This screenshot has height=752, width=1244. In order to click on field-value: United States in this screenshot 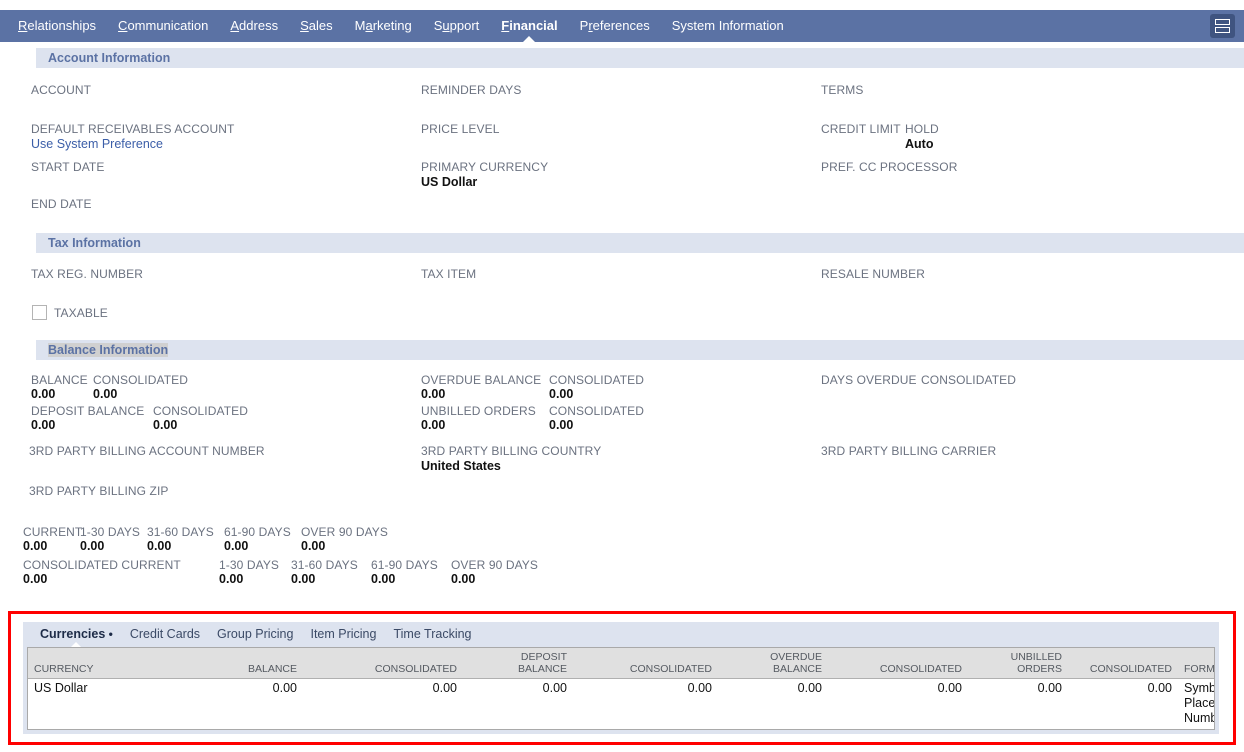, I will do `click(461, 466)`.